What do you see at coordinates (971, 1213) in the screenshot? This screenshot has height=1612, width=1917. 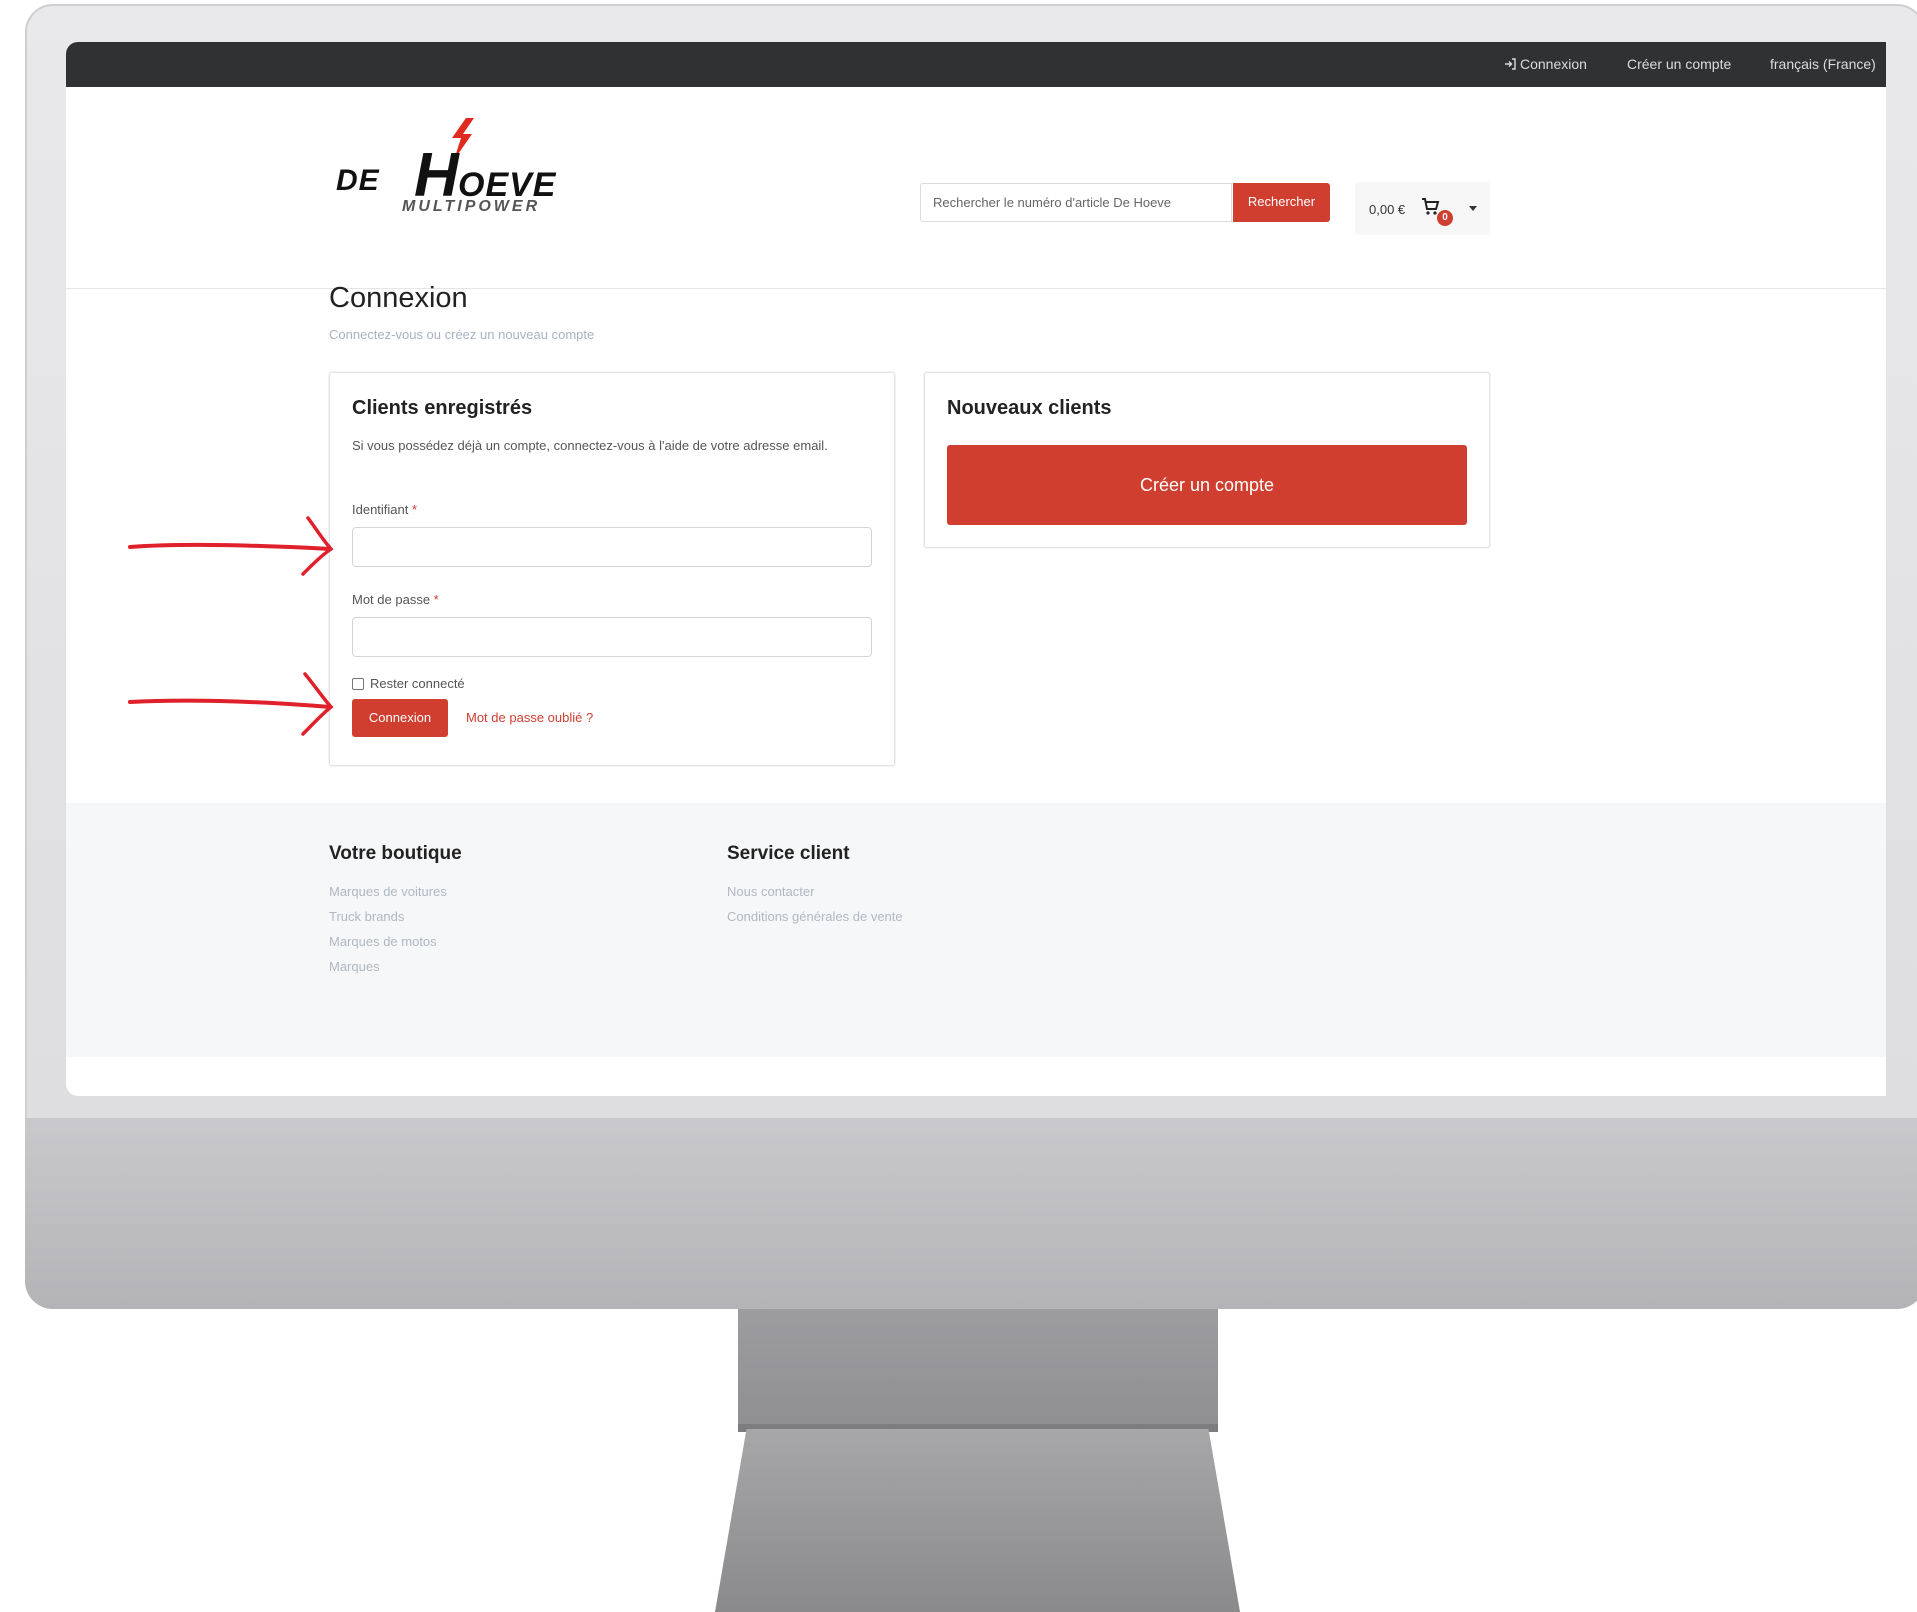 I see `monitor-chin` at bounding box center [971, 1213].